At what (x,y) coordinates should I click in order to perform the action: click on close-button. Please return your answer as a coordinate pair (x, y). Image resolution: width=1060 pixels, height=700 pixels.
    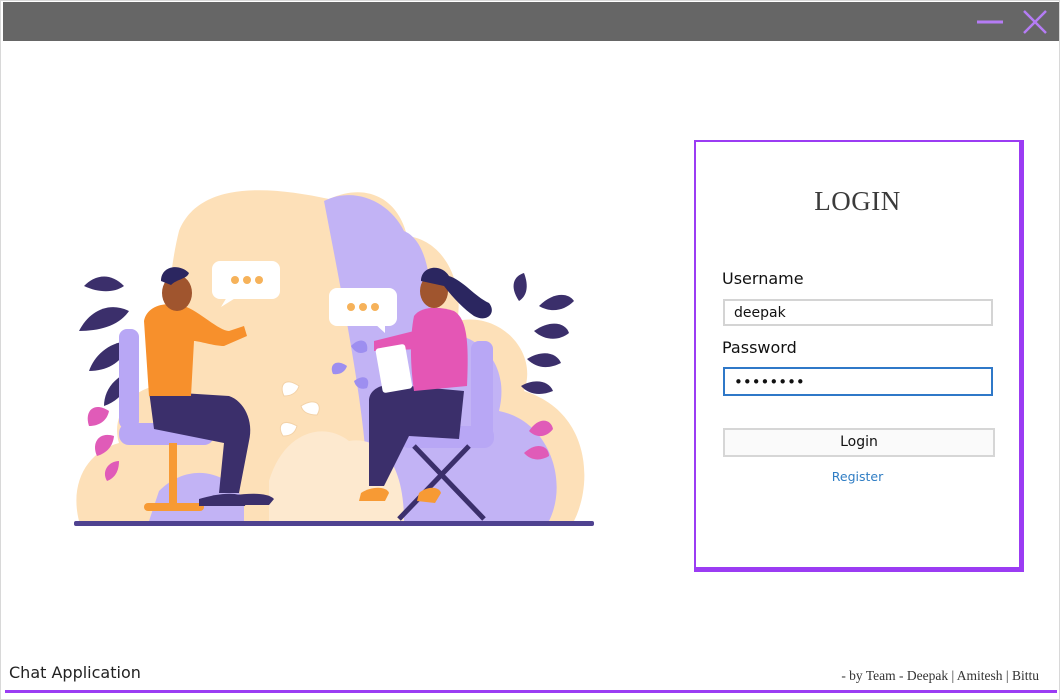
    Looking at the image, I should click on (1035, 21).